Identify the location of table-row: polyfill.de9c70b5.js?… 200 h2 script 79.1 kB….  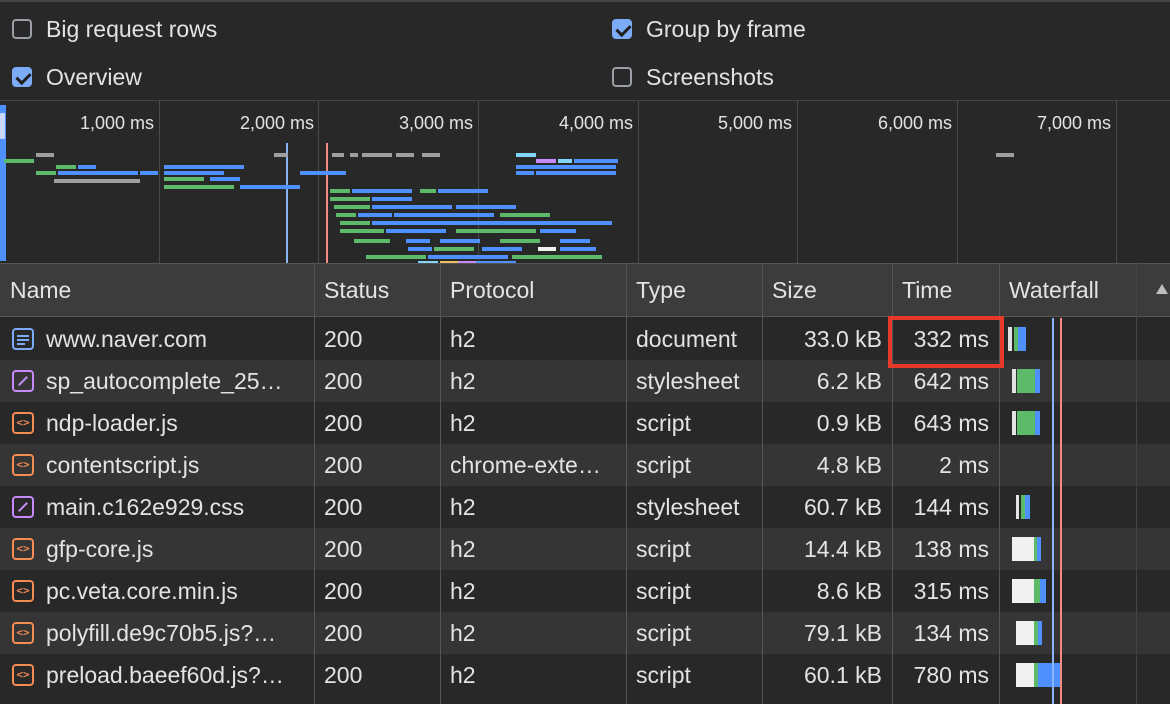
(585, 633).